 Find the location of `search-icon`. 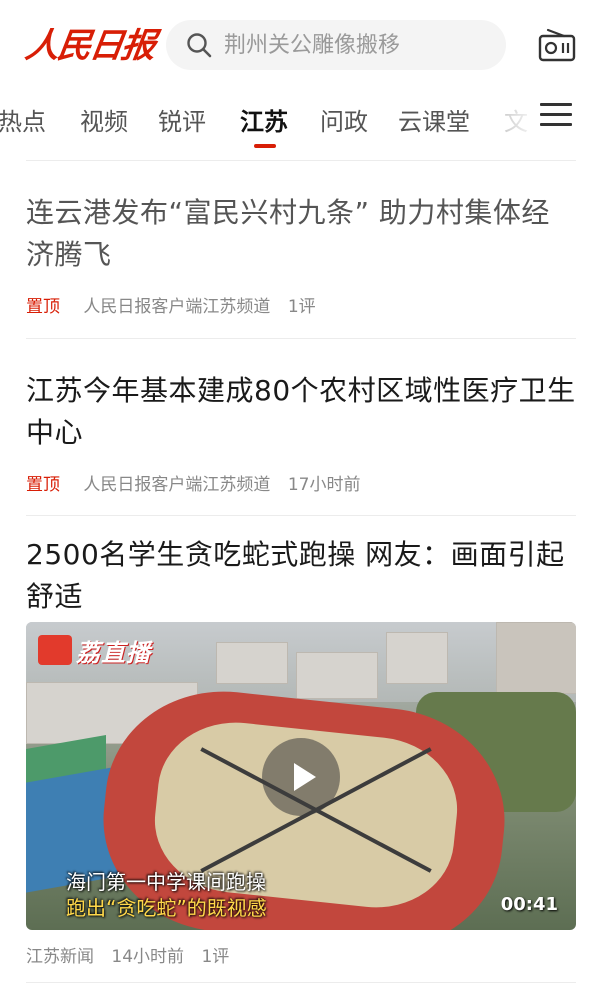

search-icon is located at coordinates (199, 45).